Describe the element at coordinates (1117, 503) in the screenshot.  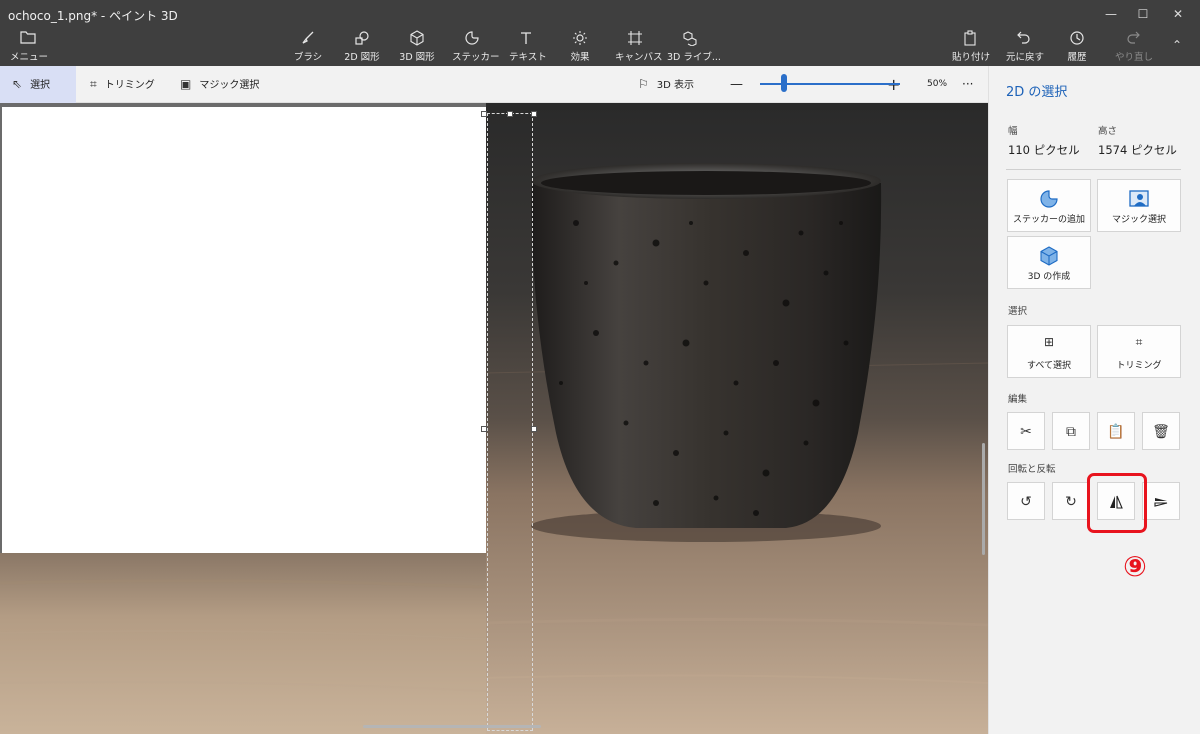
I see `annotation-highlight-box` at that location.